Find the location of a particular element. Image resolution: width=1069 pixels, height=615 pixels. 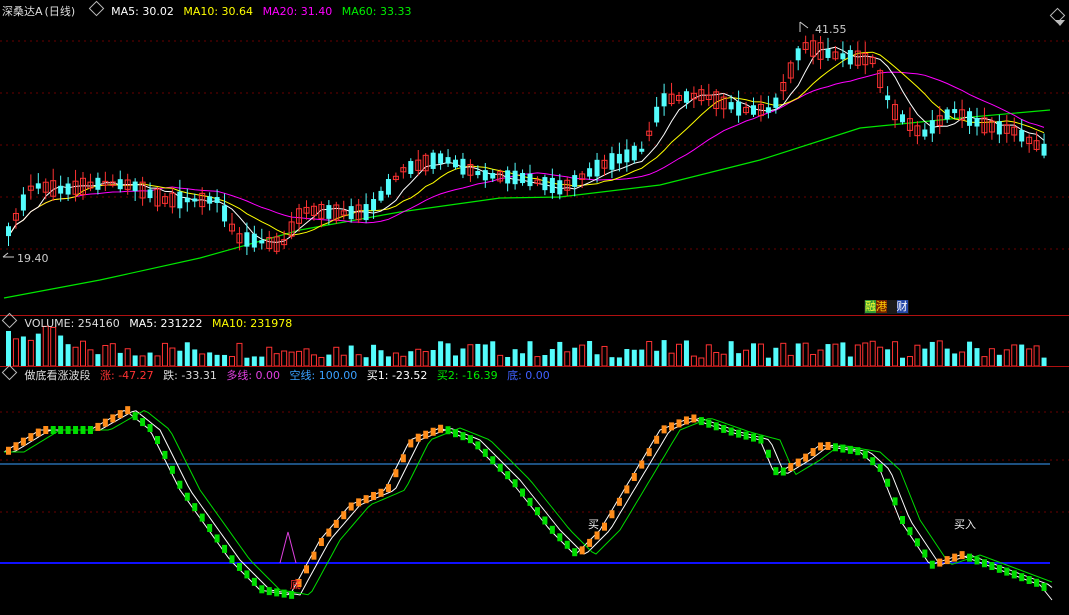

volume-ma10: MA10: 231978 is located at coordinates (252, 323).